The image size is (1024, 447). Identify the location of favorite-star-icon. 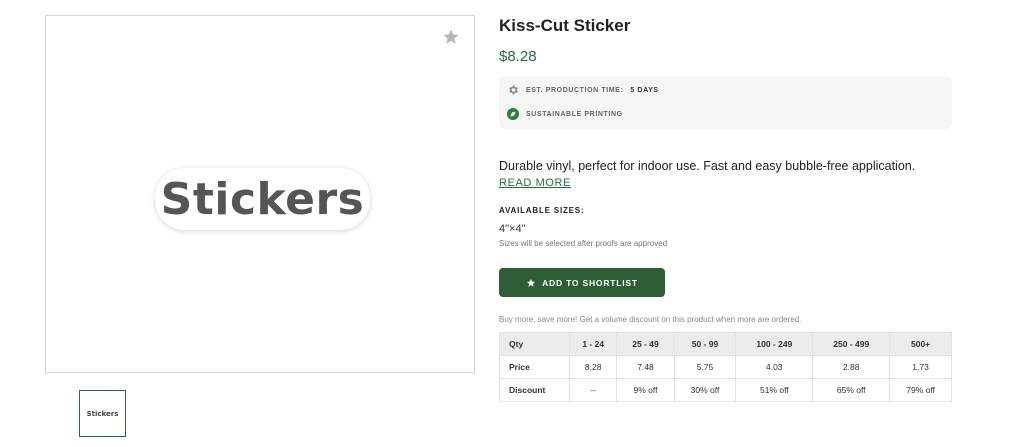
(451, 37).